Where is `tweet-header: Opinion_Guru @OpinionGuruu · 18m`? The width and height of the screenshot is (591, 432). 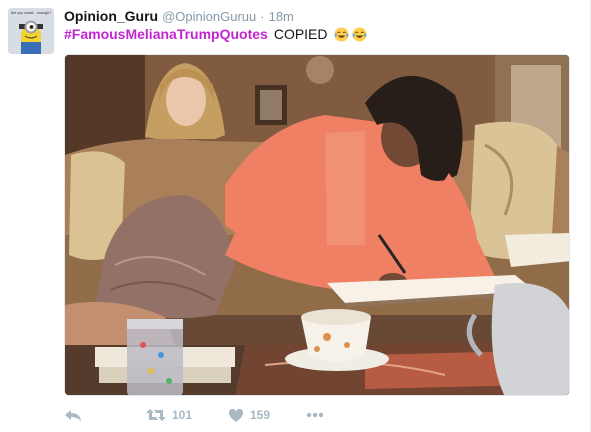 tweet-header: Opinion_Guru @OpinionGuruu · 18m is located at coordinates (179, 17).